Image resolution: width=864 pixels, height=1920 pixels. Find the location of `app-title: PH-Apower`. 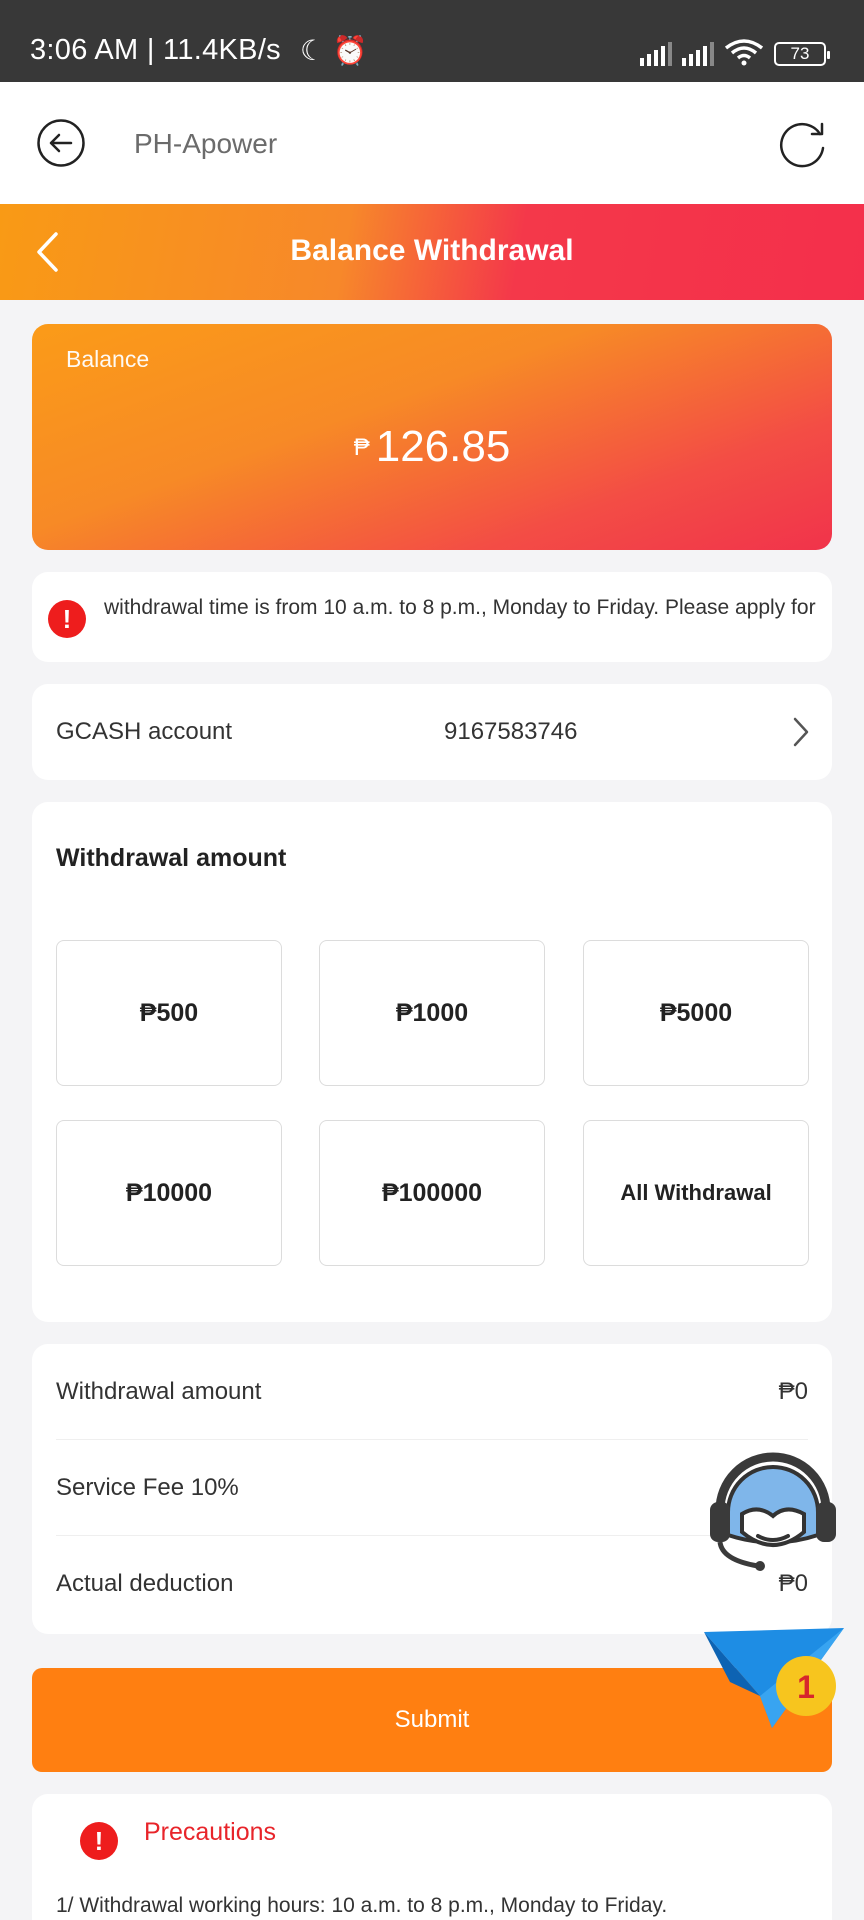

app-title: PH-Apower is located at coordinates (206, 143).